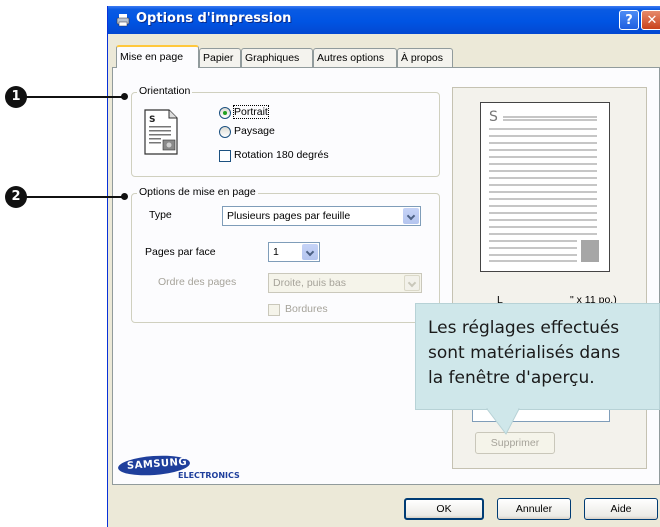  What do you see at coordinates (214, 18) in the screenshot?
I see `window-title: Options d'impression` at bounding box center [214, 18].